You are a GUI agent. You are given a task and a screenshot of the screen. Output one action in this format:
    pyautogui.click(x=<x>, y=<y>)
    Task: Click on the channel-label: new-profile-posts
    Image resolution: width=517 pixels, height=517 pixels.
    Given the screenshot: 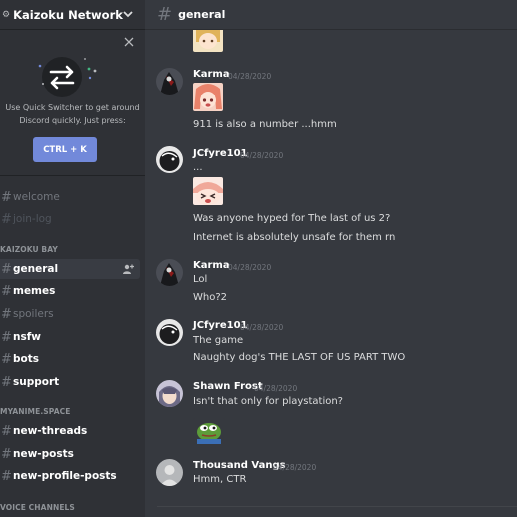 What is the action you would take?
    pyautogui.click(x=65, y=476)
    